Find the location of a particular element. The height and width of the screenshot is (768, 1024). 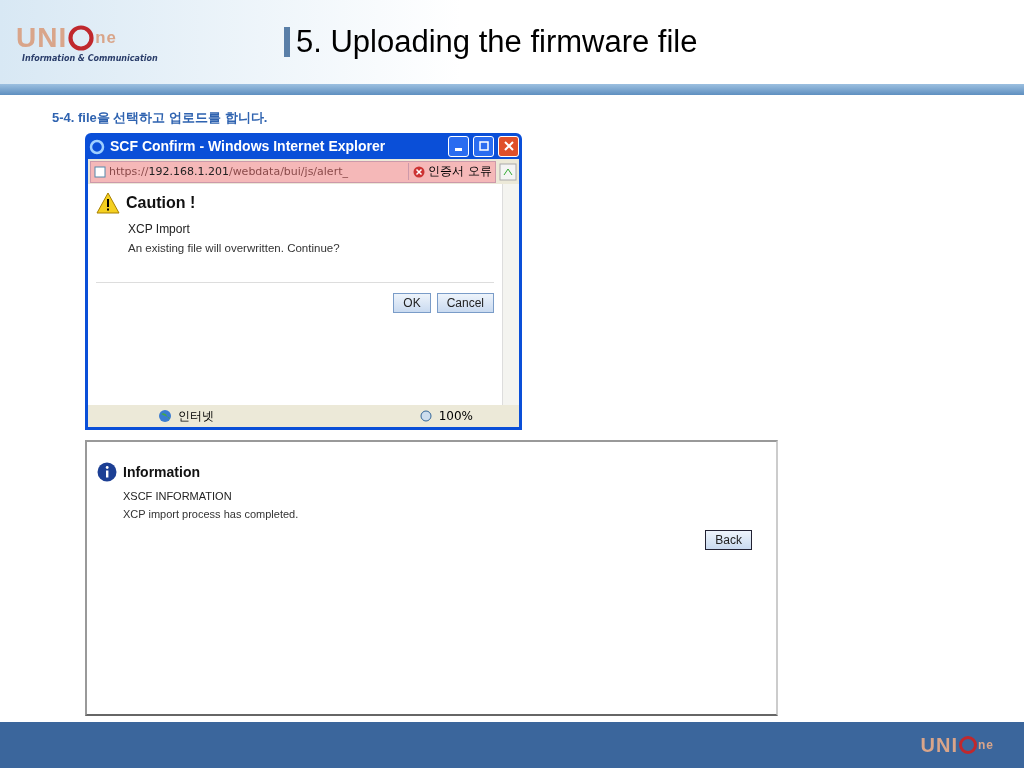

dialog-message: An existing file will overwritten. Continue? is located at coordinates (234, 248).